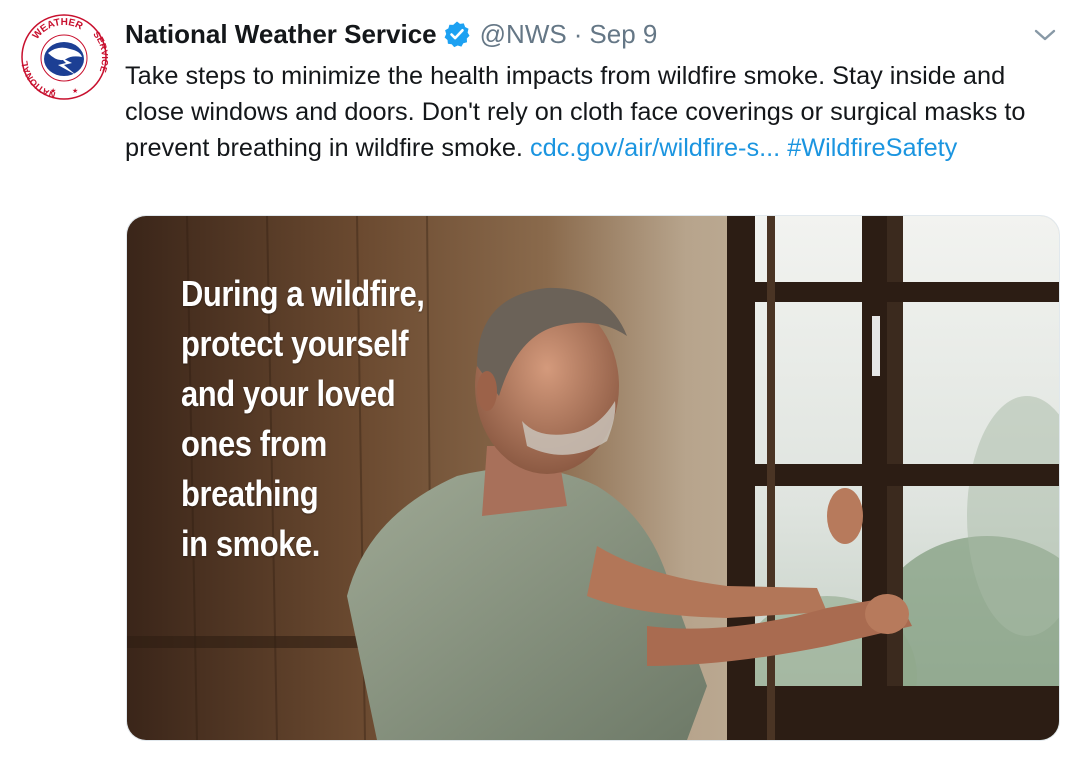 Image resolution: width=1080 pixels, height=760 pixels. What do you see at coordinates (623, 34) in the screenshot?
I see `tweet-date: Sep 9` at bounding box center [623, 34].